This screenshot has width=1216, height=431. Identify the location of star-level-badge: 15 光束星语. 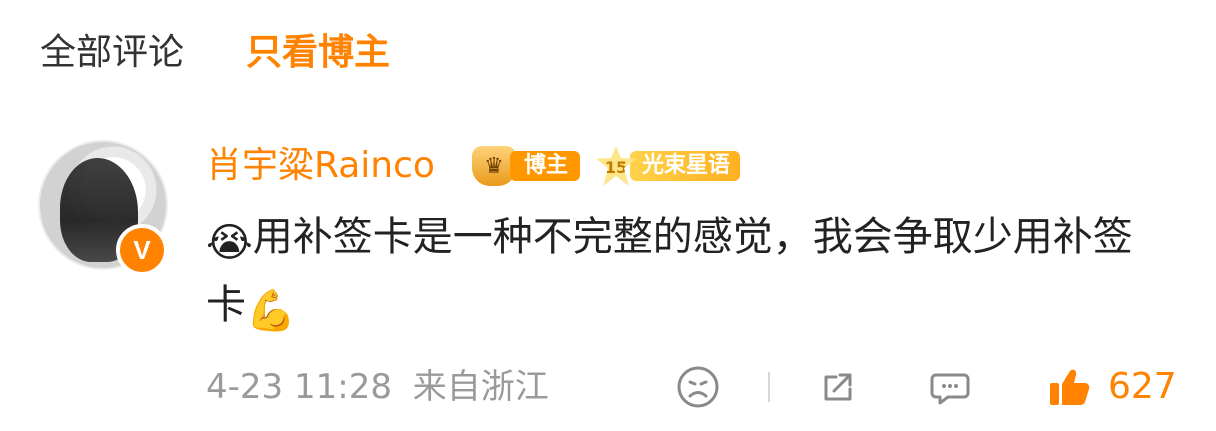
(668, 166).